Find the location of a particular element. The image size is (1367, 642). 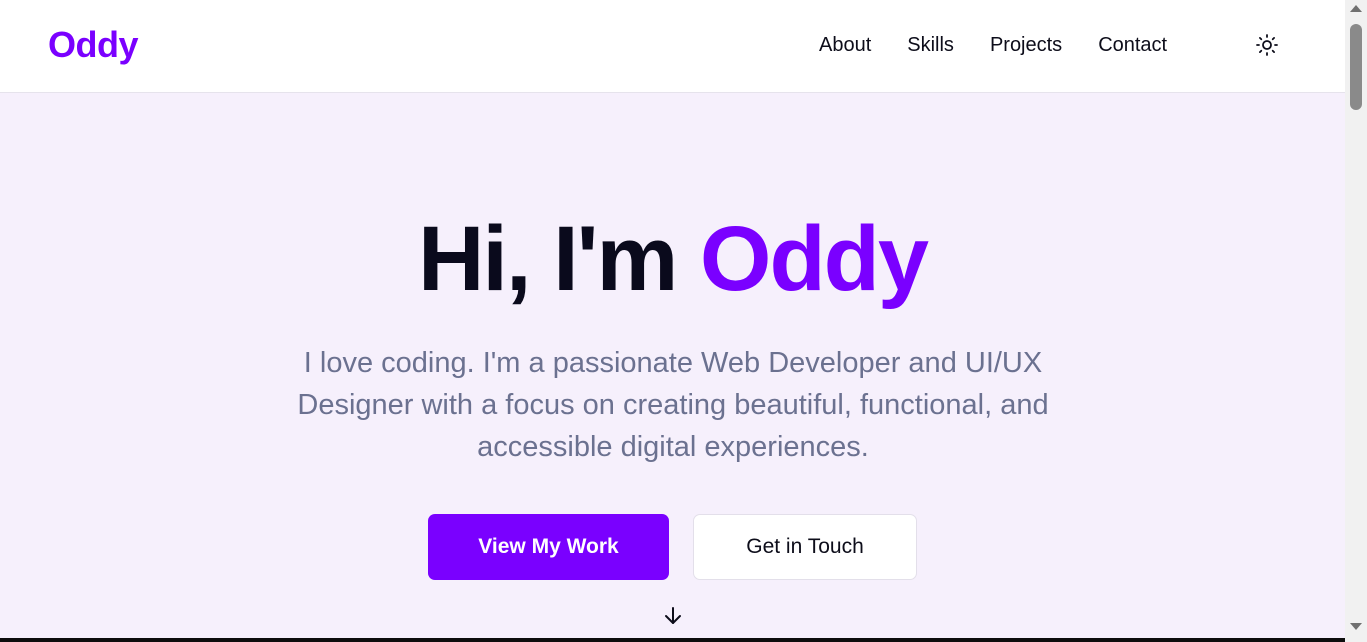

nav-links: About Skills Projects Contact is located at coordinates (993, 45).